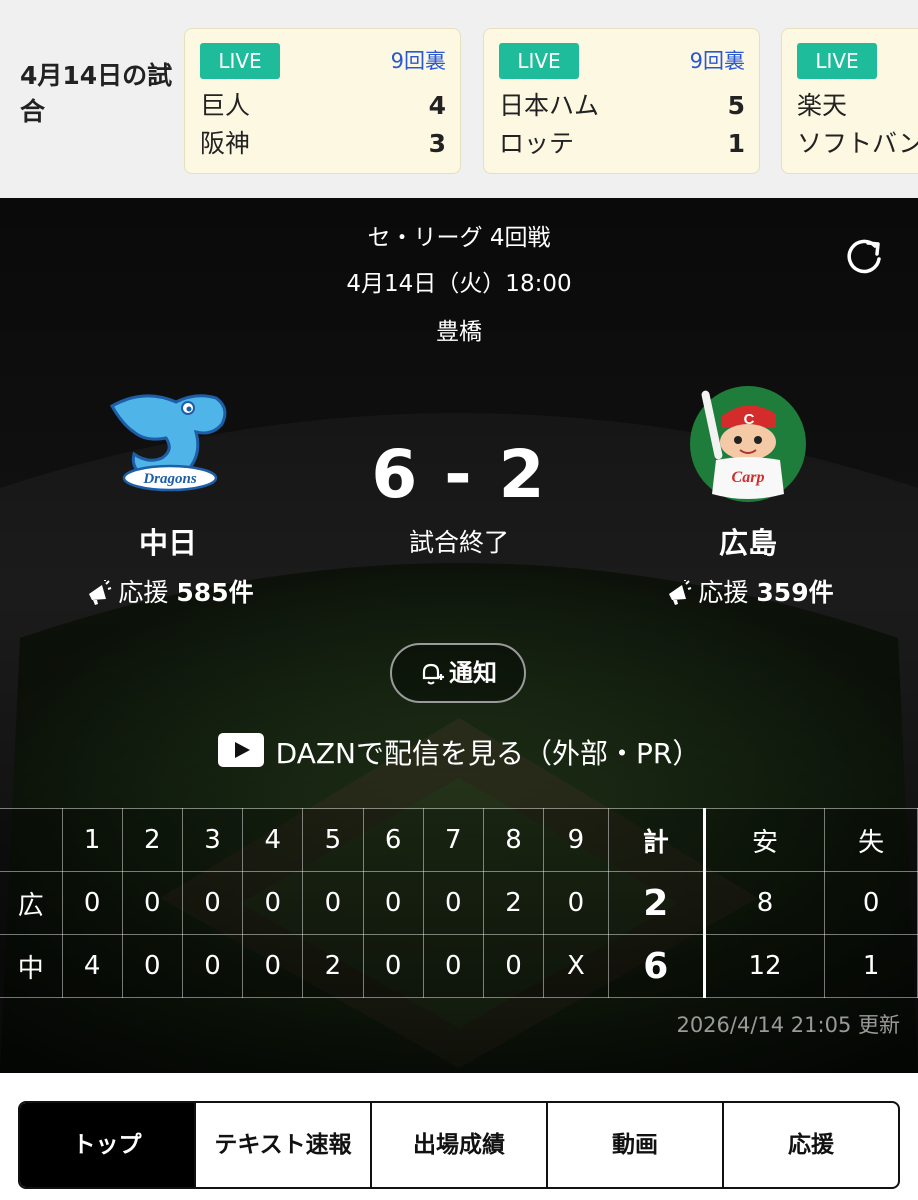 Image resolution: width=918 pixels, height=1200 pixels. Describe the element at coordinates (634, 1145) in the screenshot. I see `tab-videos: 動画` at that location.